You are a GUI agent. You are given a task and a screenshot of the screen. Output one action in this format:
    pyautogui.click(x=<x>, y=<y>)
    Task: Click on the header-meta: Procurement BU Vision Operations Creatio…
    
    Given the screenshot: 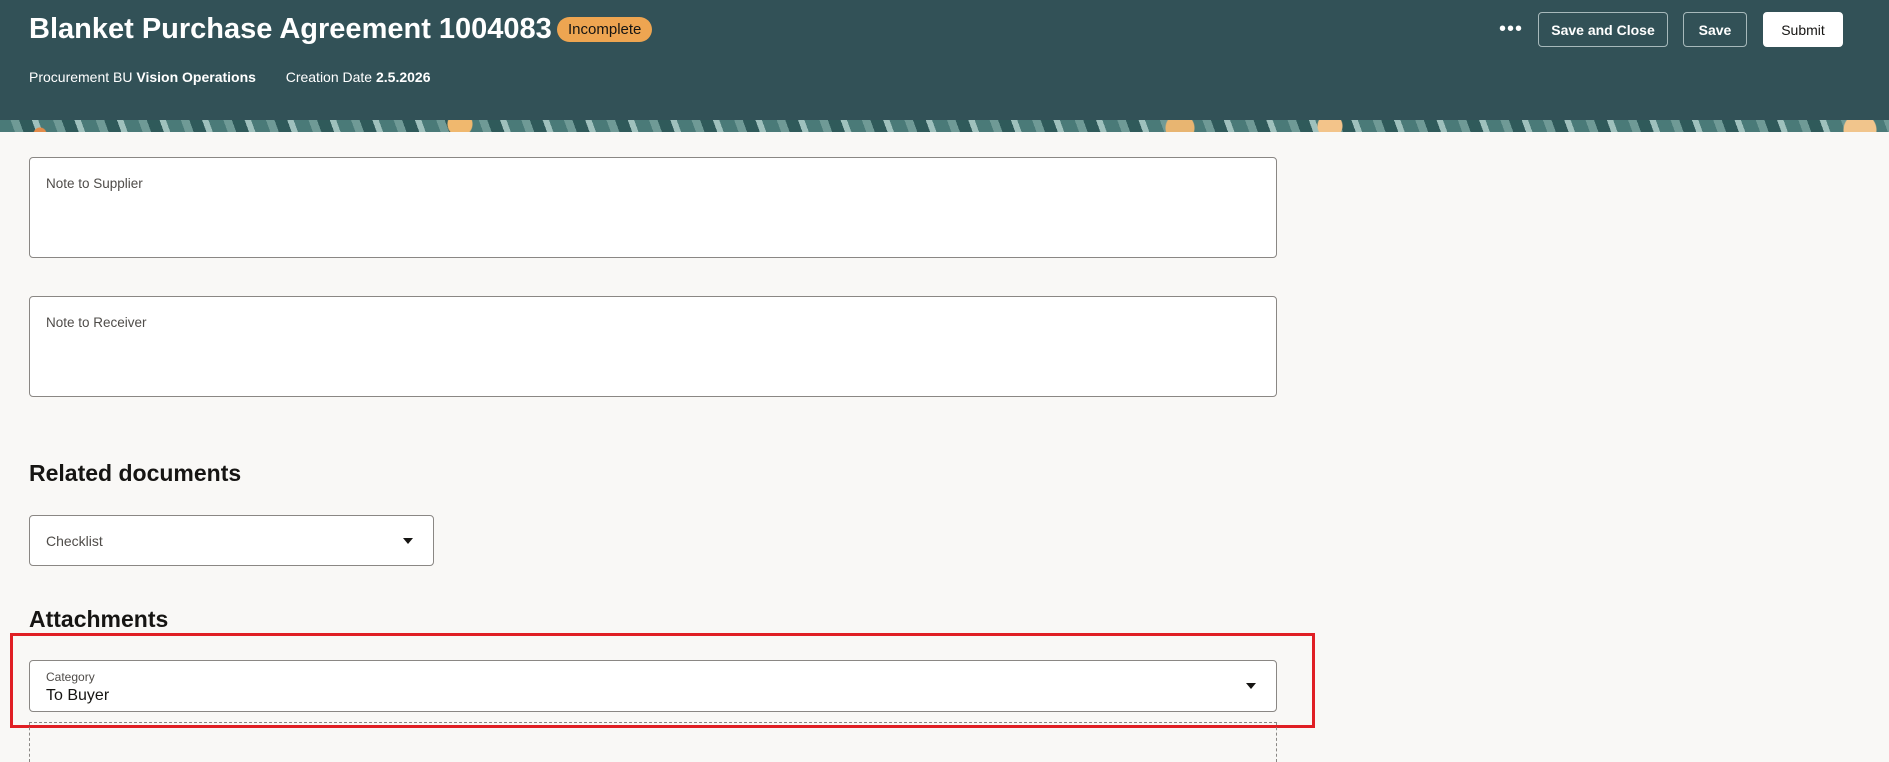 What is the action you would take?
    pyautogui.click(x=229, y=77)
    